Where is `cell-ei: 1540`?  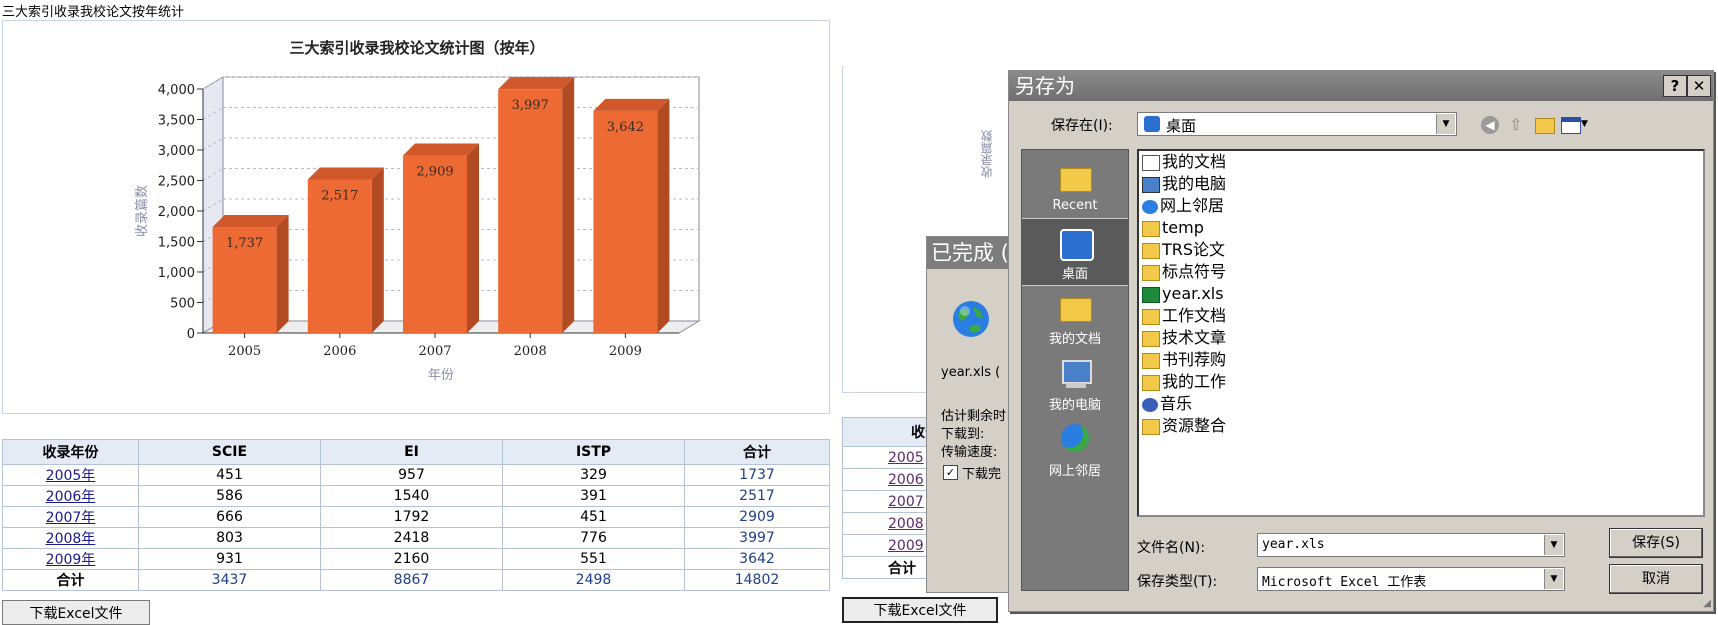 cell-ei: 1540 is located at coordinates (411, 496).